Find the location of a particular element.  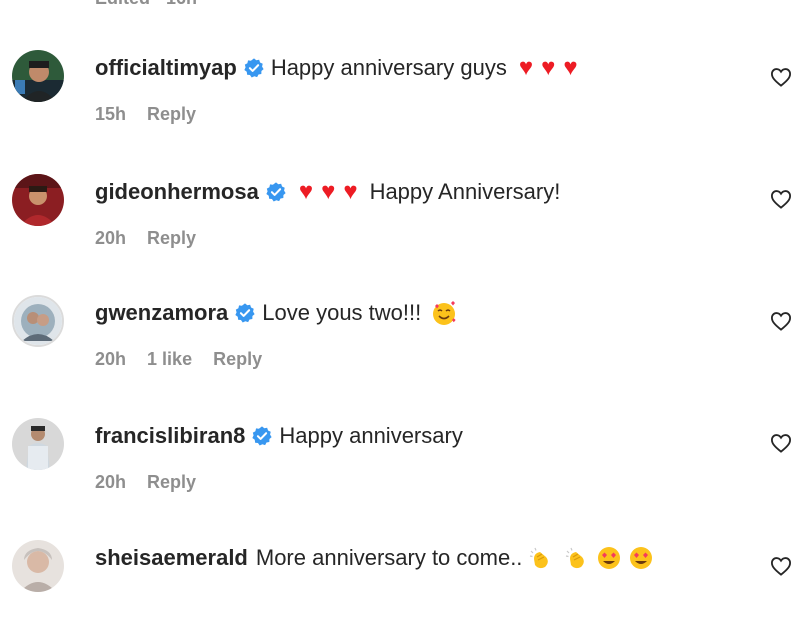

comment-line: gideonhermosa ♥ ♥ ♥ Happy Anniversary! is located at coordinates (327, 192).